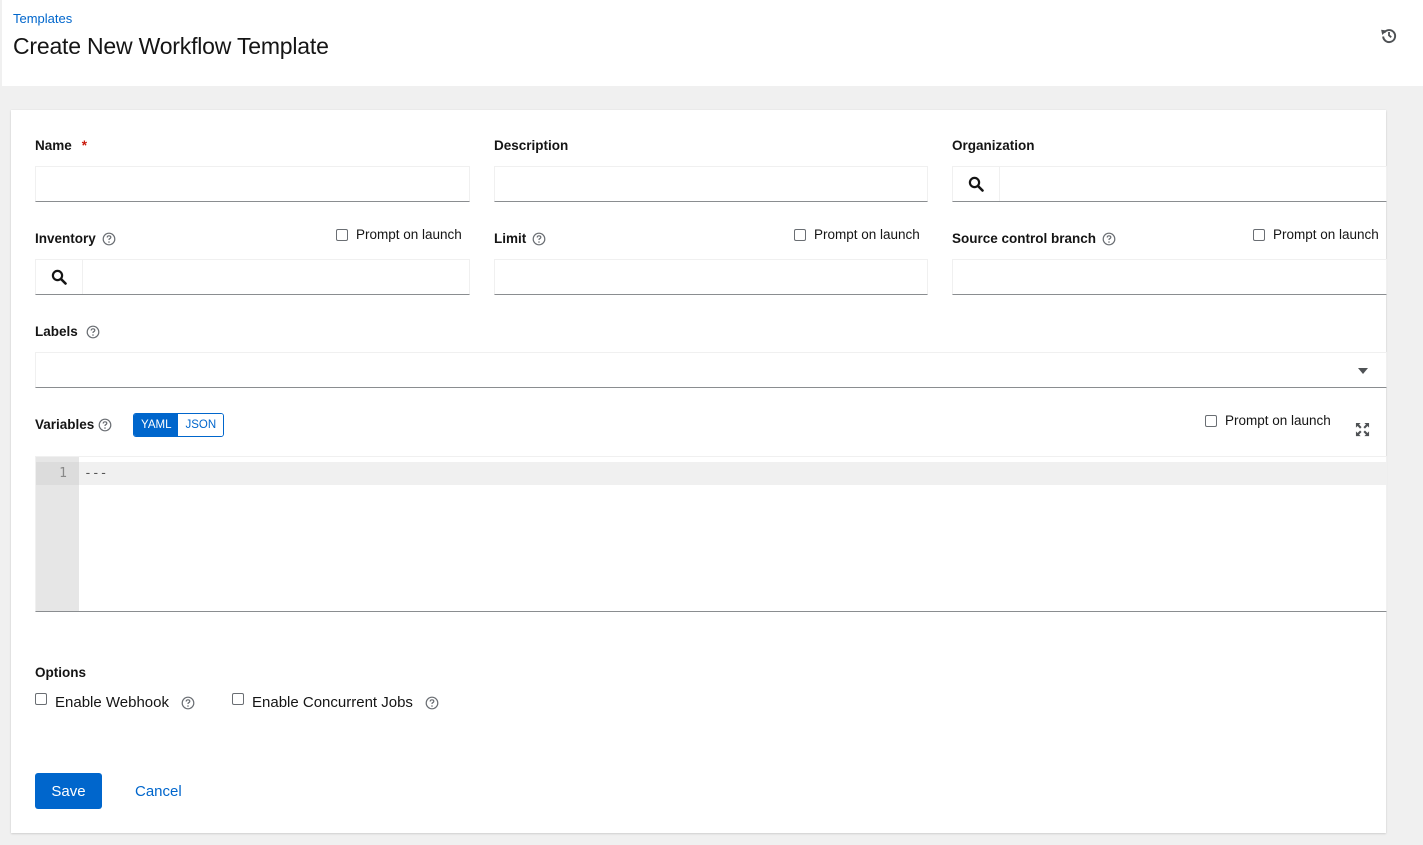  I want to click on scm-branch-label: Source control branch, so click(1034, 238).